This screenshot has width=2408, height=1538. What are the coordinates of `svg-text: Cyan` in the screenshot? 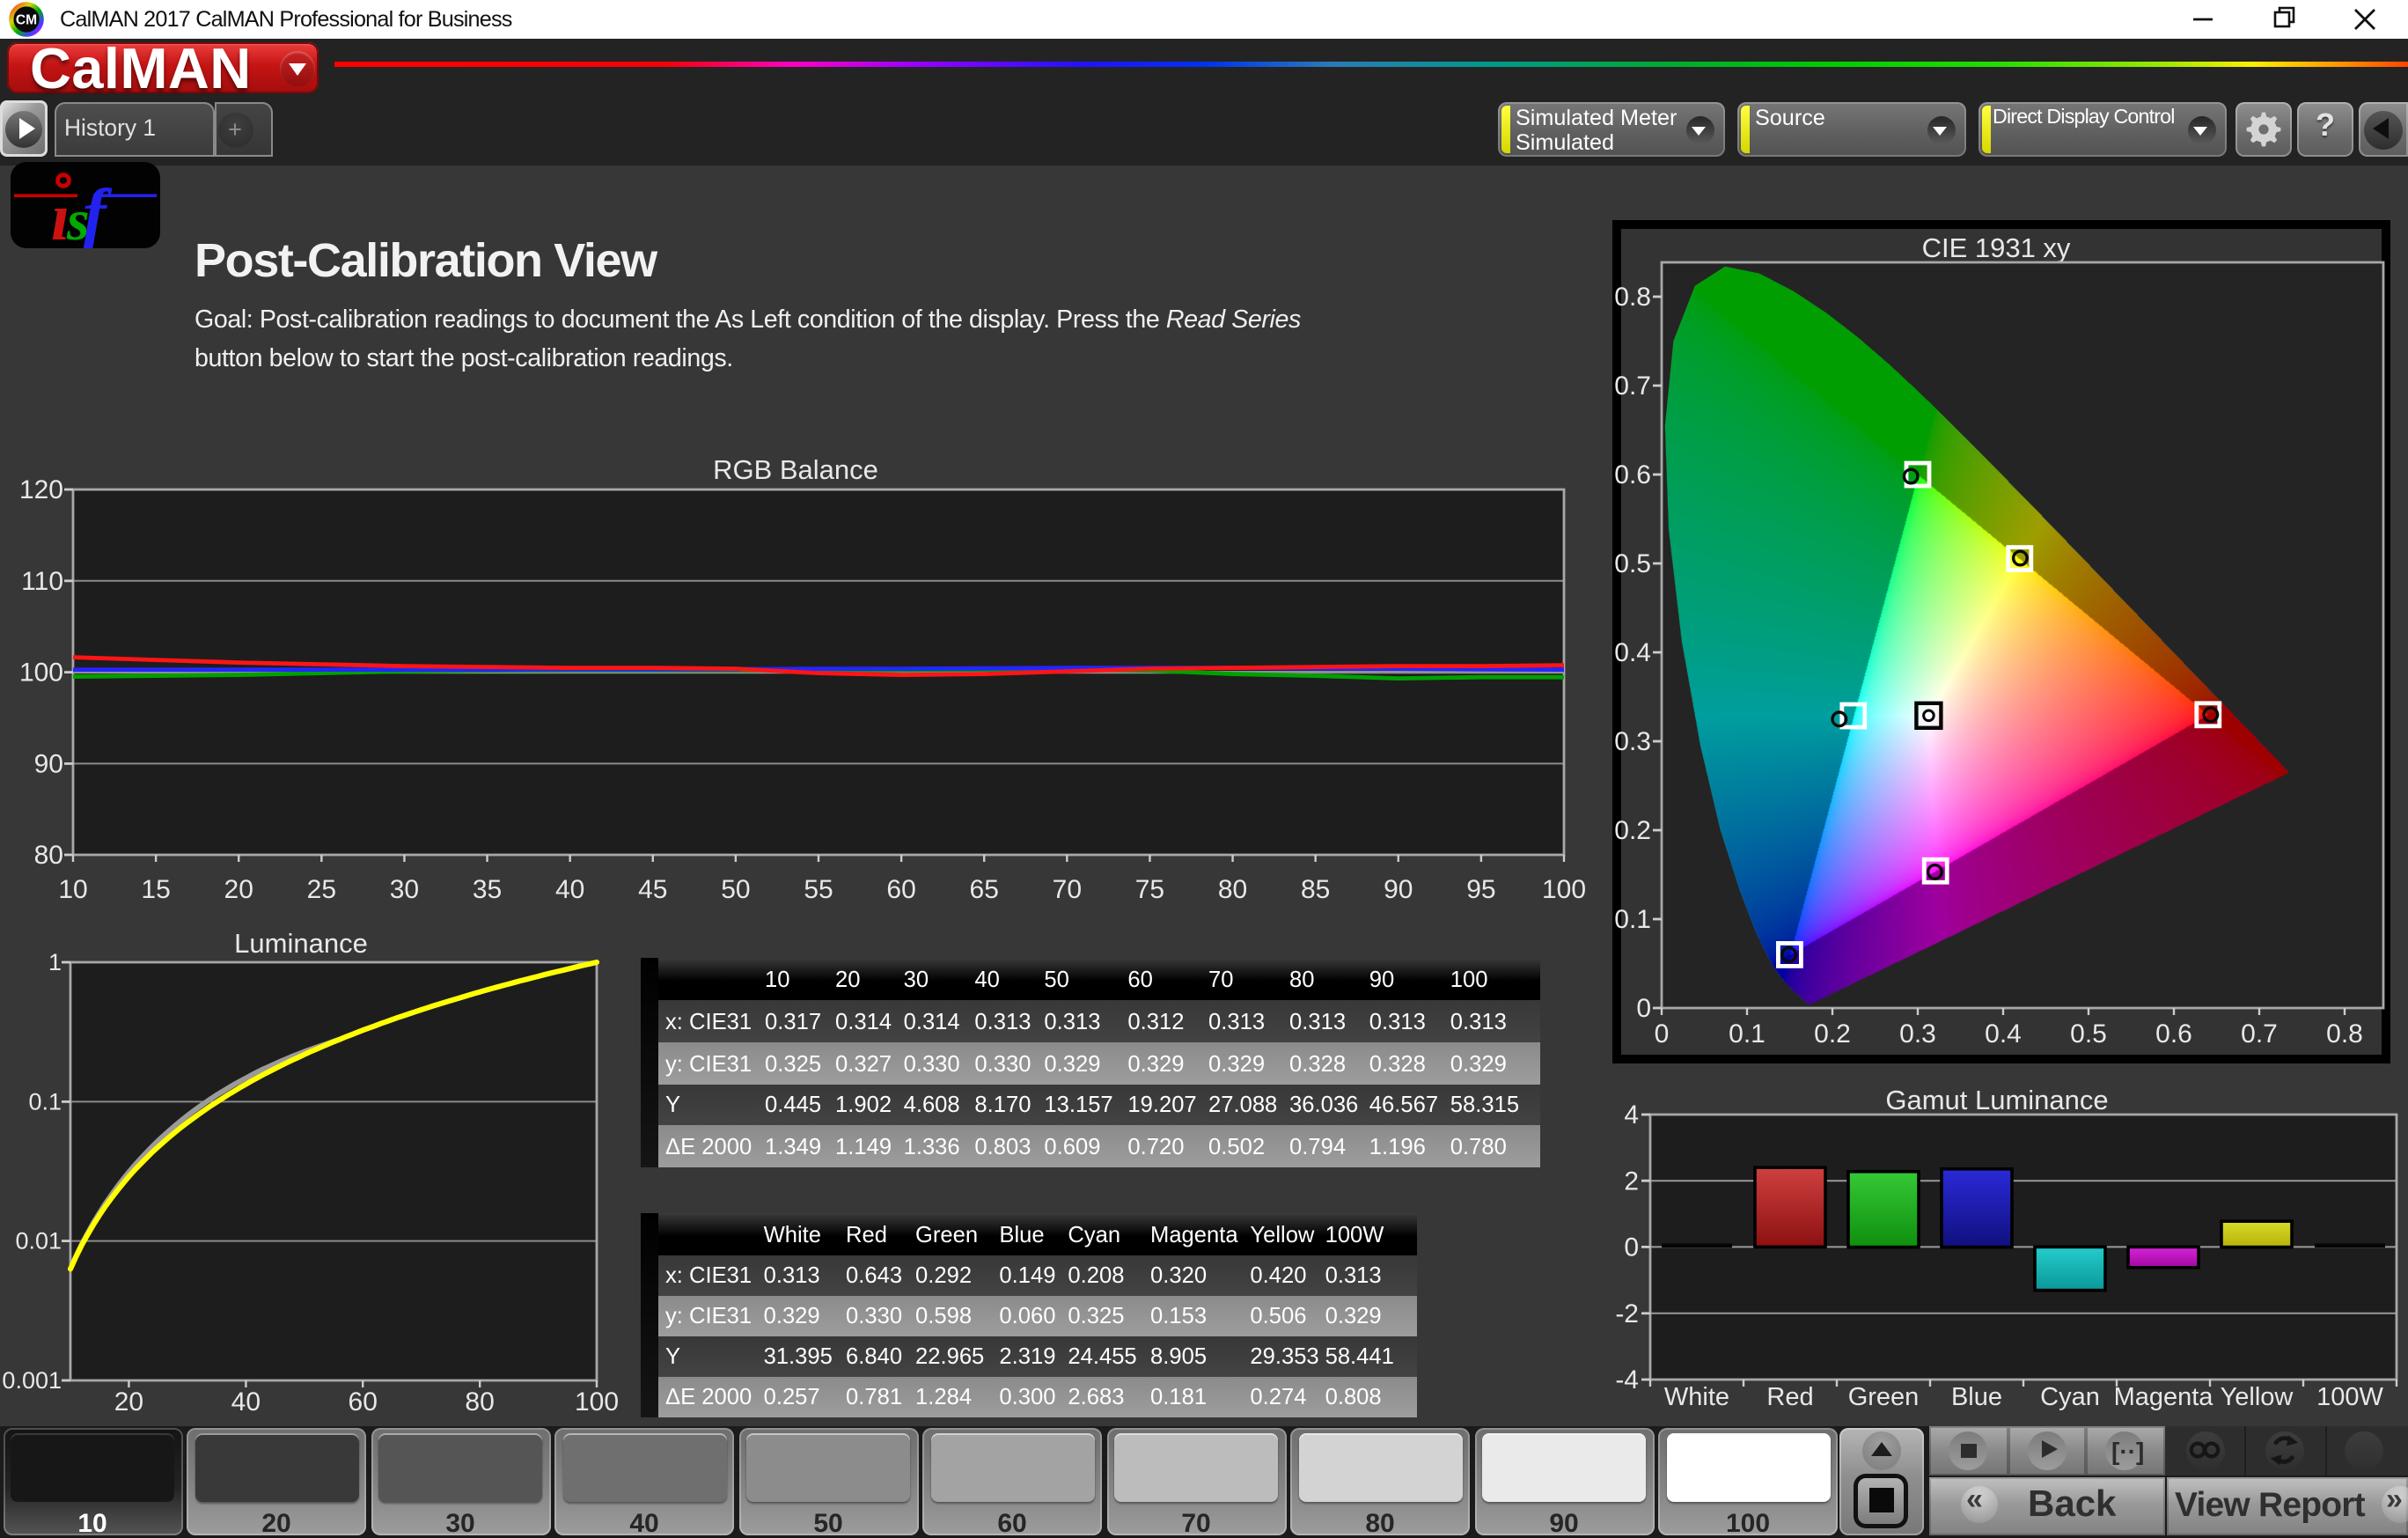 It's located at (2070, 1397).